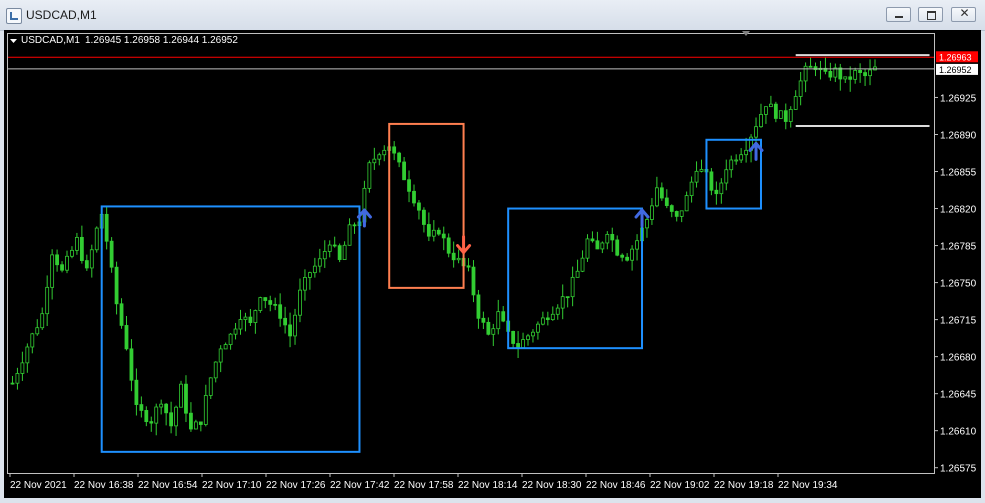 Image resolution: width=985 pixels, height=503 pixels. I want to click on window-titlebar: USDCAD,M1 ✕, so click(492, 15).